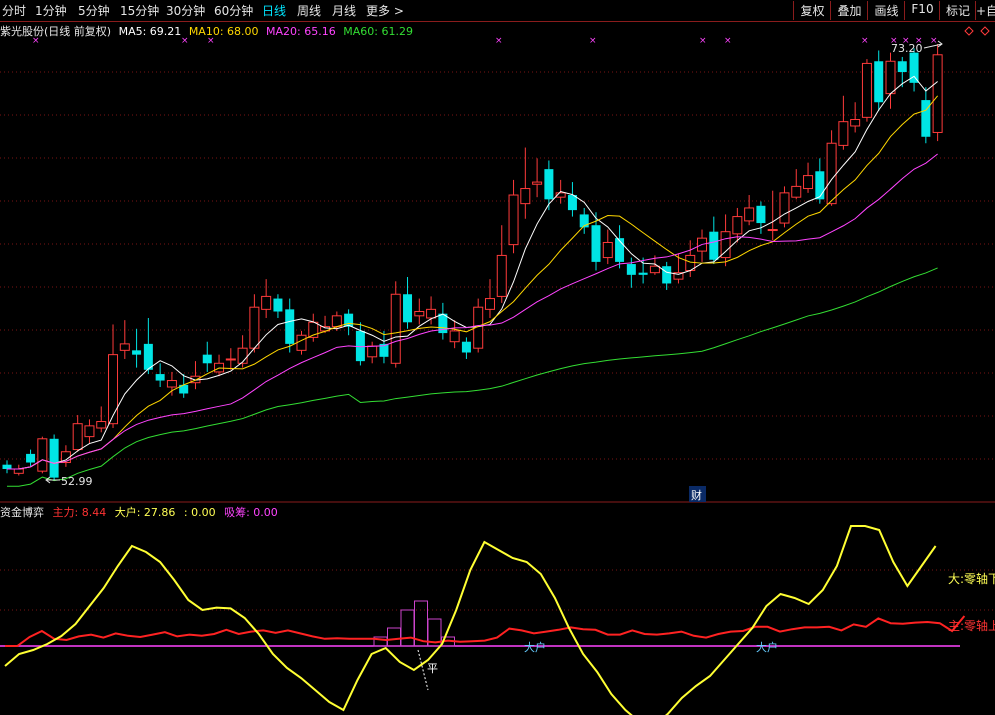  What do you see at coordinates (485, 631) in the screenshot?
I see `zhuli-line` at bounding box center [485, 631].